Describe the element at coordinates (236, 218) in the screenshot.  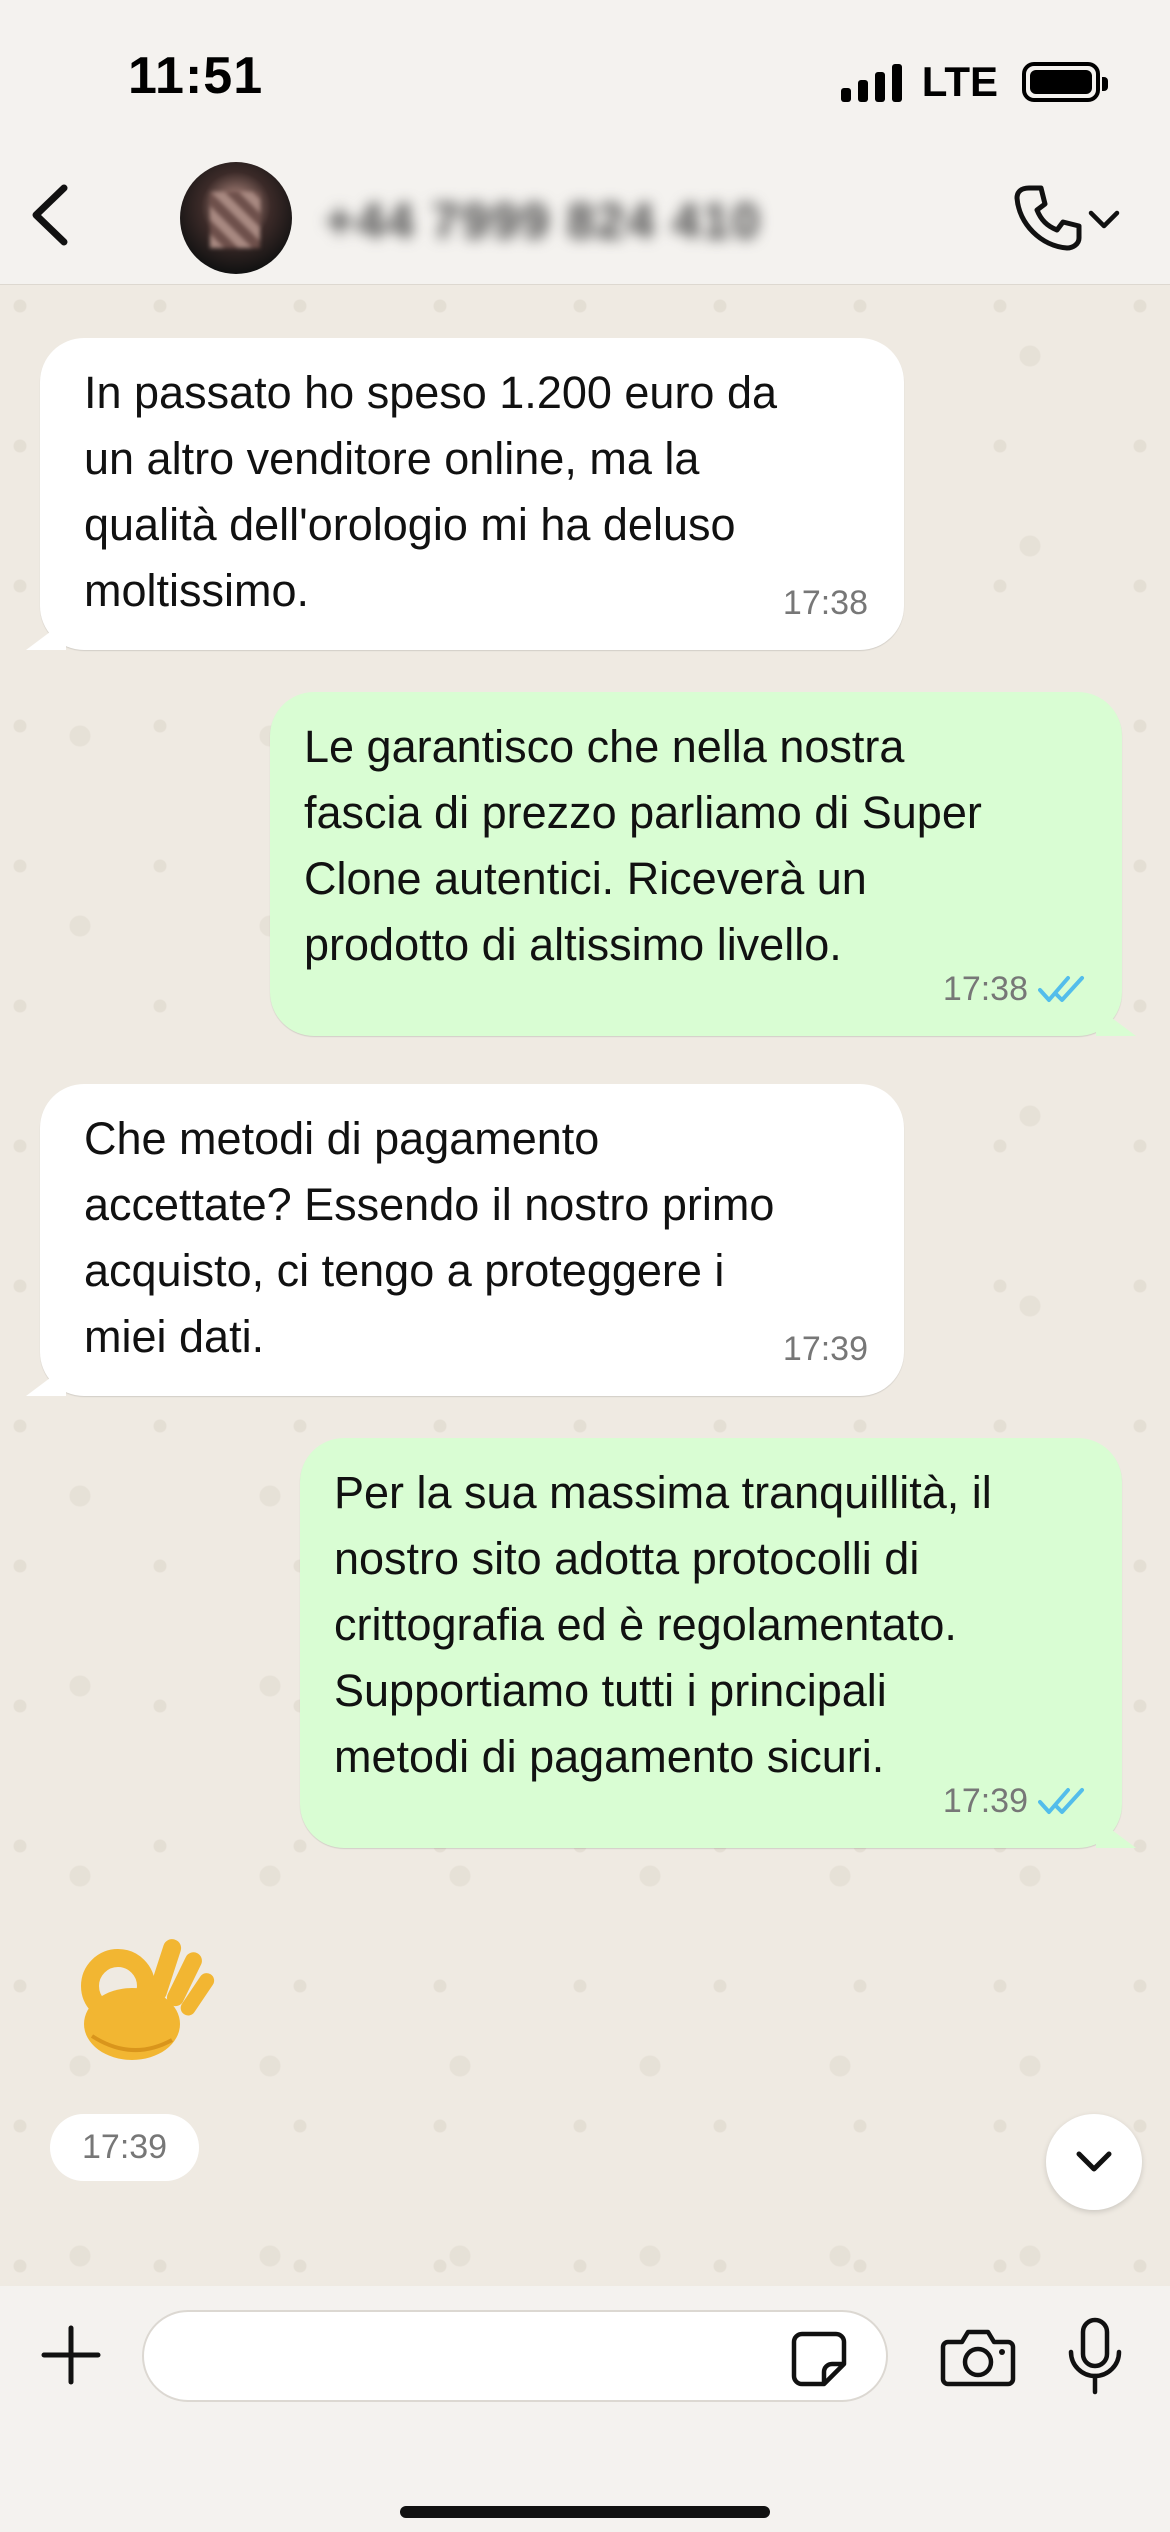
I see `avatar` at that location.